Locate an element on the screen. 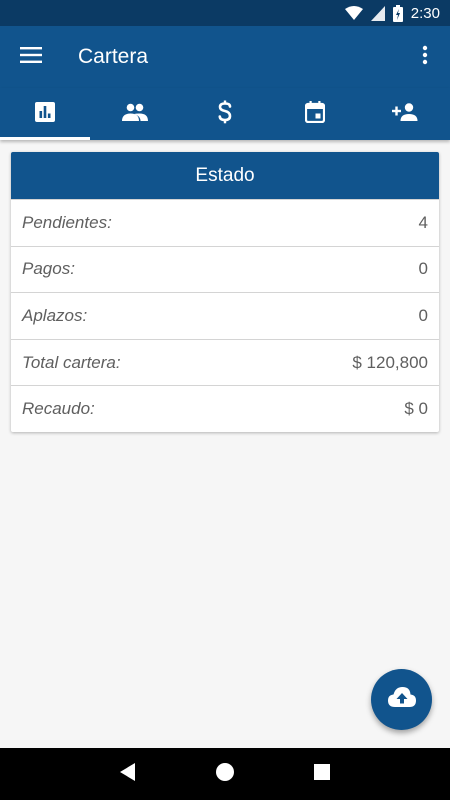 The height and width of the screenshot is (800, 450). dollar-icon is located at coordinates (225, 114).